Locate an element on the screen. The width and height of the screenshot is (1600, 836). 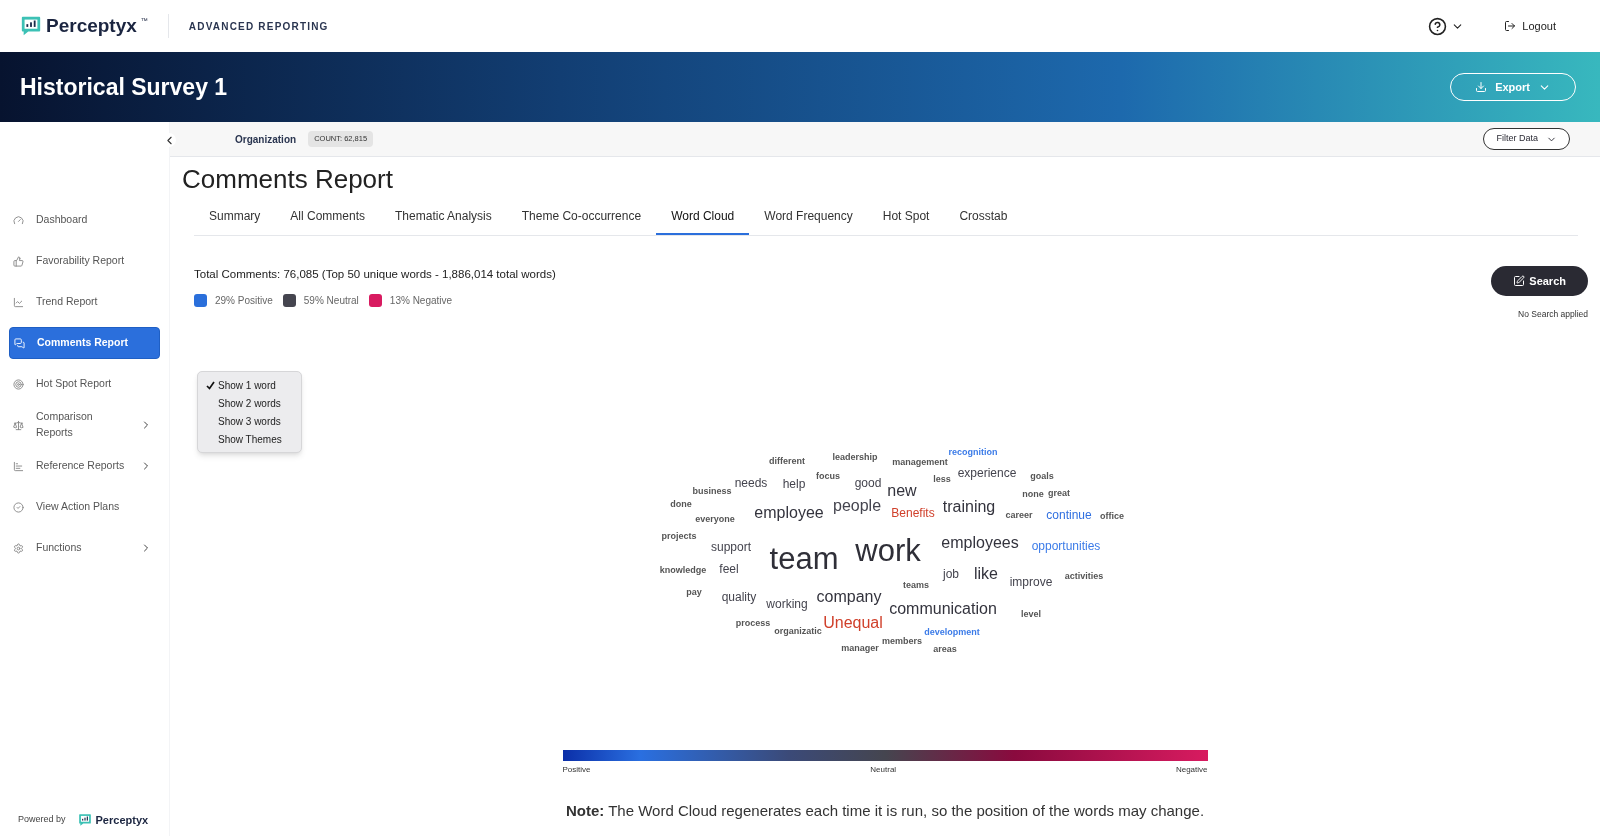
edit-icon is located at coordinates (1519, 281).